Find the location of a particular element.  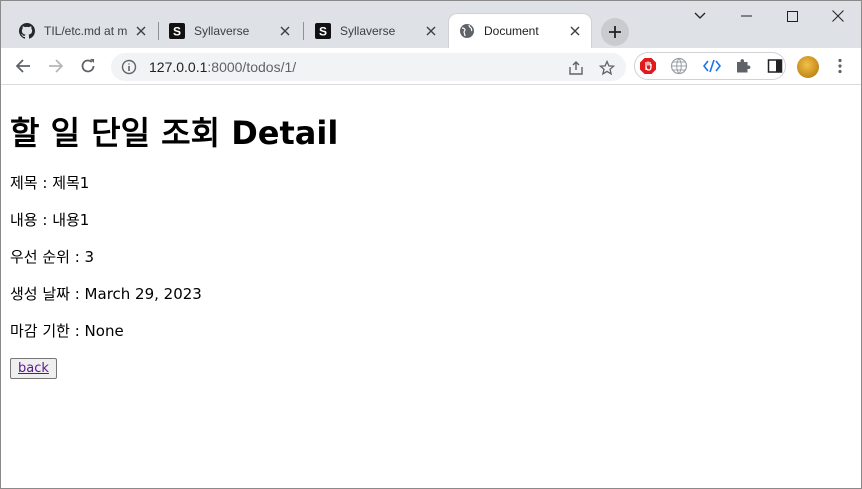

tab-syllaverse-2: S Syllaverse is located at coordinates (376, 31).